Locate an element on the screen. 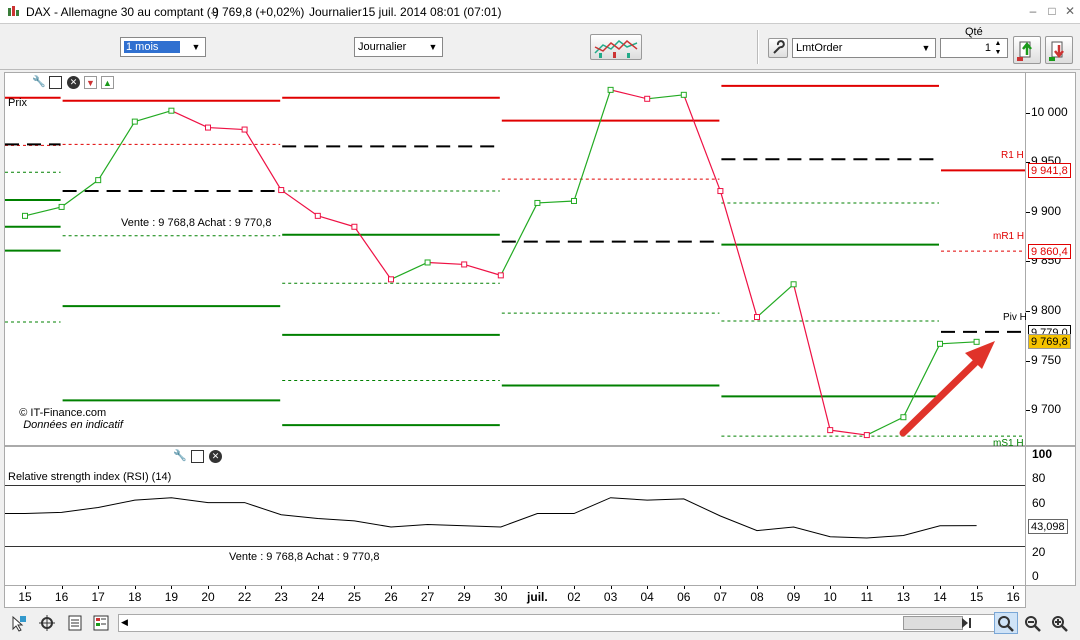  rsi-tick-label: 0 is located at coordinates (1035, 576).